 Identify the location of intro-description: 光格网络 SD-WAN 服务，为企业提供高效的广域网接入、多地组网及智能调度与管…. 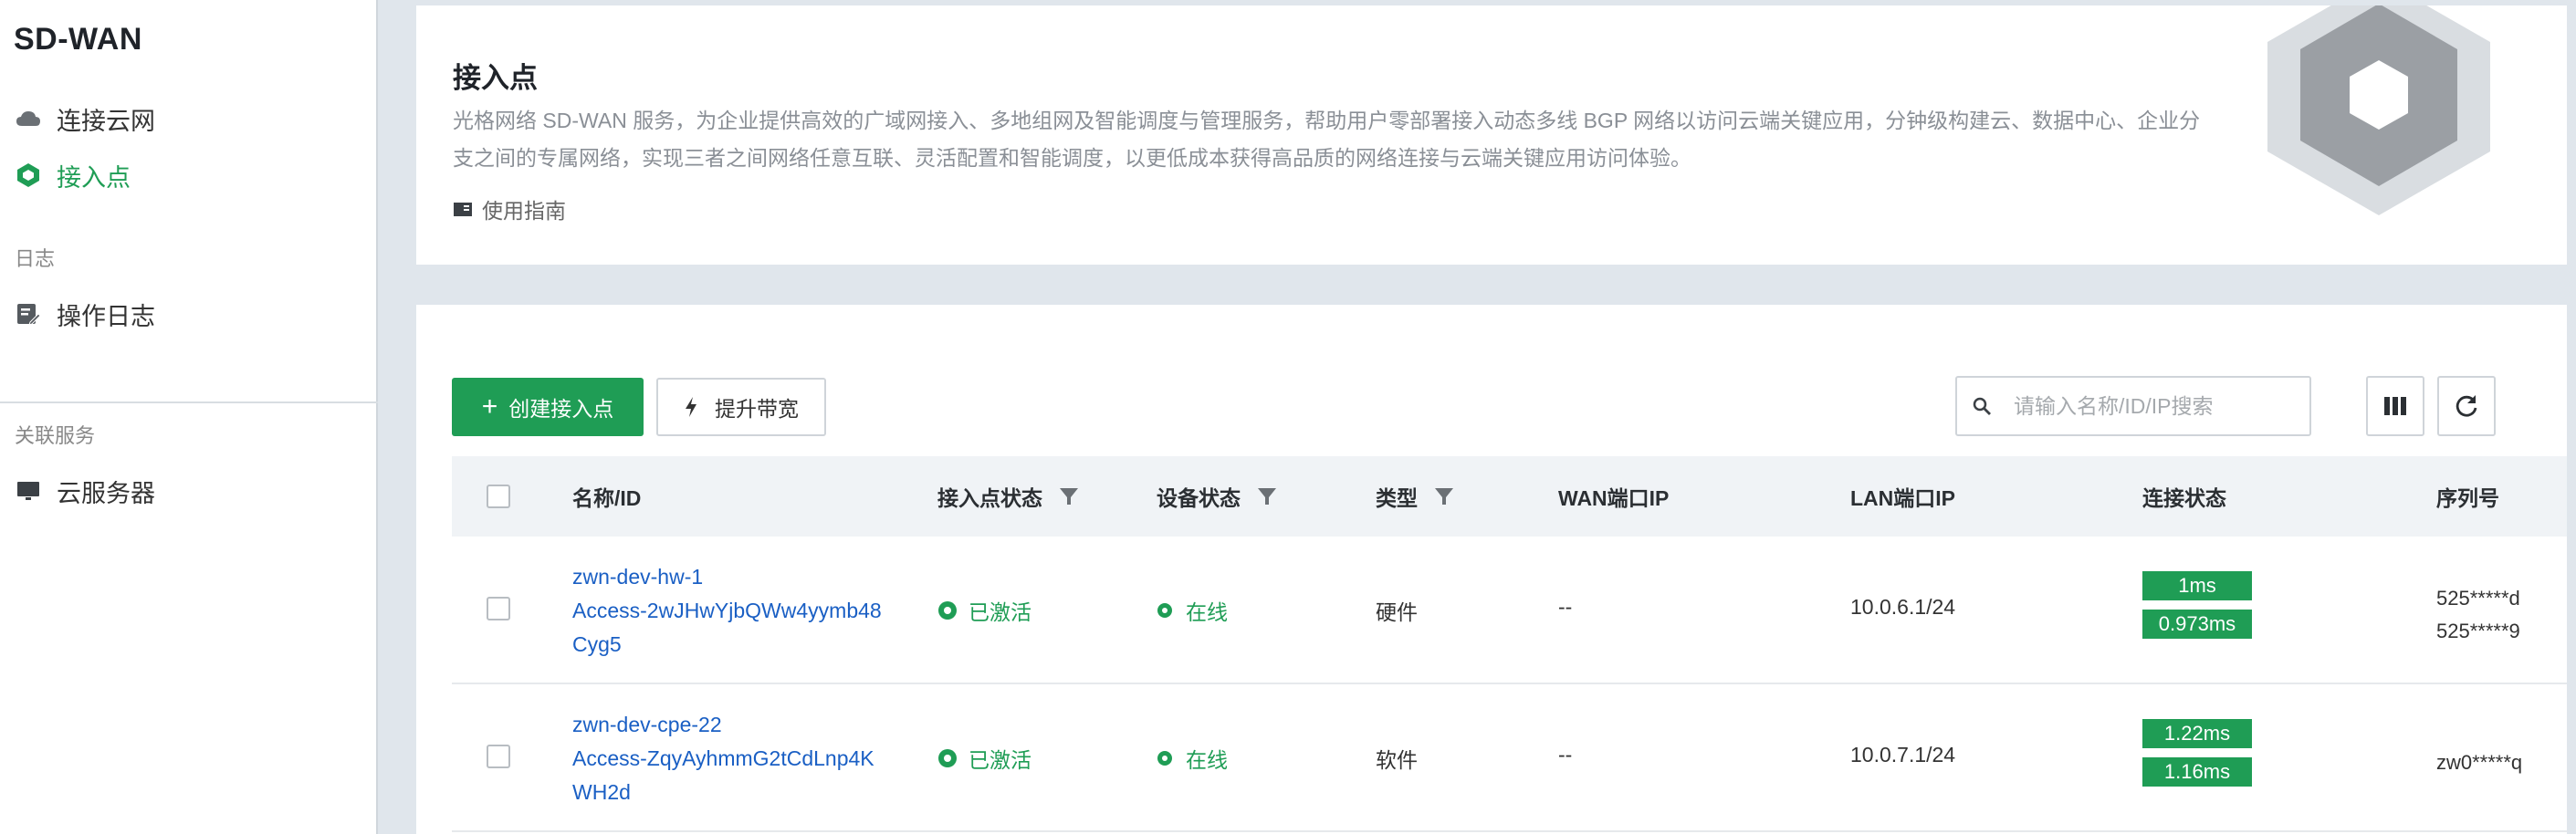
(1327, 140).